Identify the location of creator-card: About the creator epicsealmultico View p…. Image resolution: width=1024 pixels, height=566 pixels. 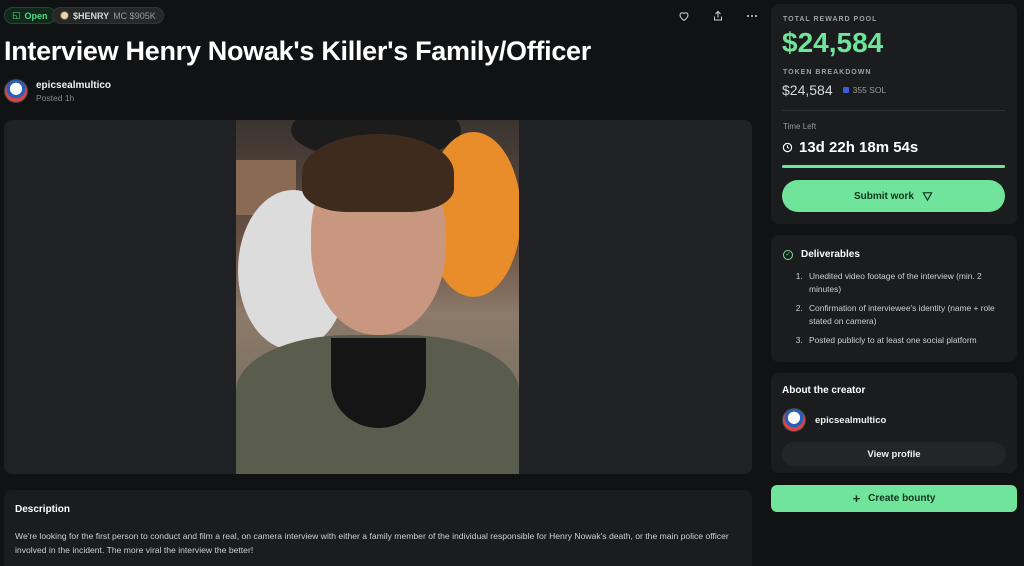
(894, 423).